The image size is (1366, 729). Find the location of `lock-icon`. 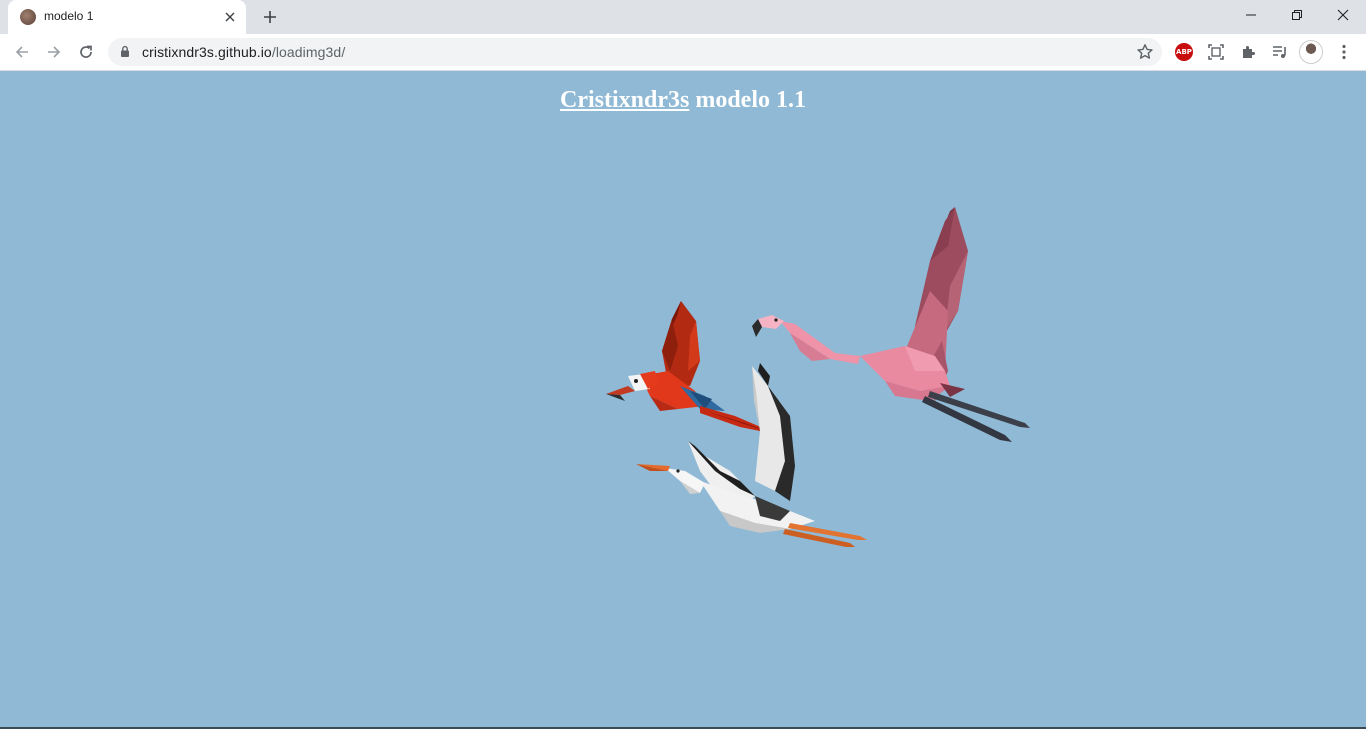

lock-icon is located at coordinates (125, 51).